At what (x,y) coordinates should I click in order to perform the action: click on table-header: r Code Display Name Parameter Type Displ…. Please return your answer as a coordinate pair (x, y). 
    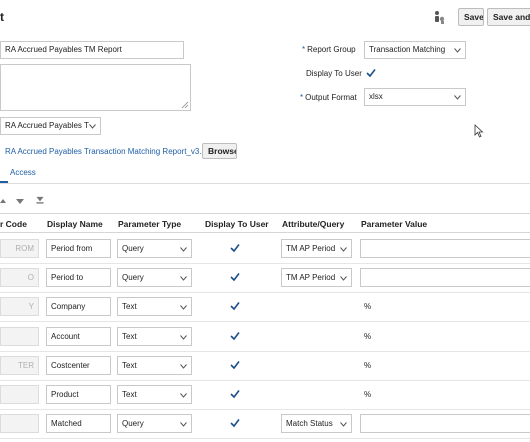
    Looking at the image, I should click on (265, 223).